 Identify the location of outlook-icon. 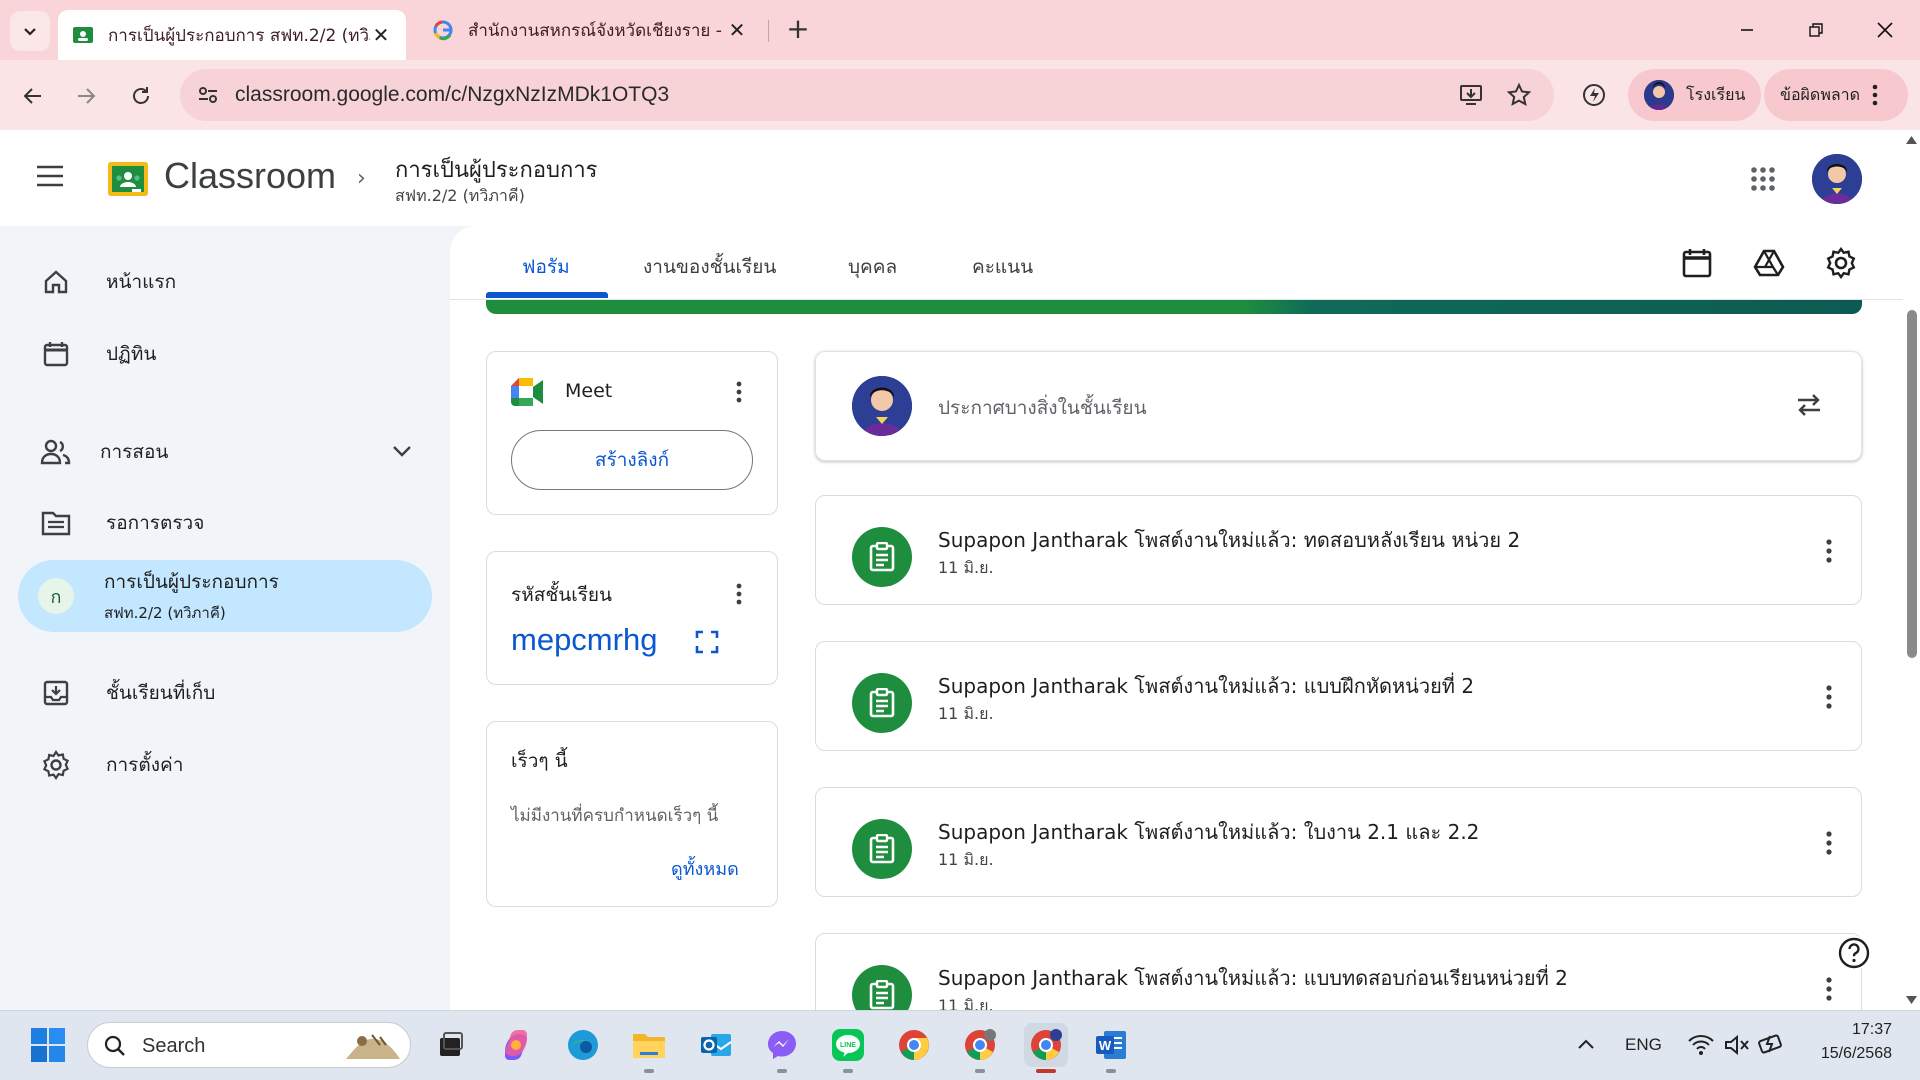
(716, 1045).